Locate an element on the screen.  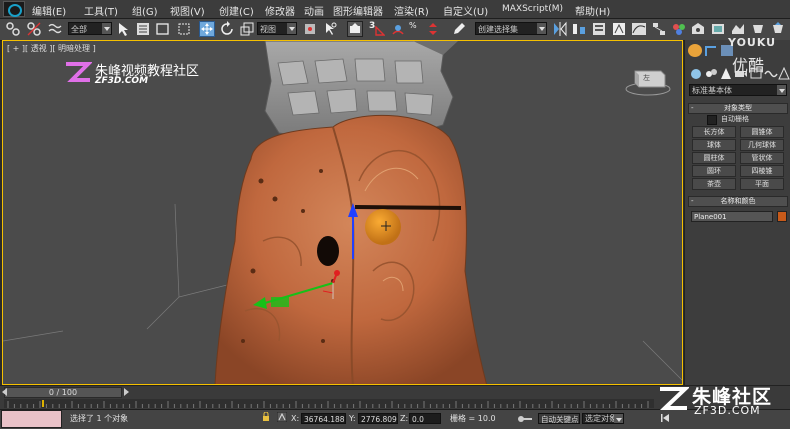
menu-views: 视图(V) is located at coordinates (187, 10).